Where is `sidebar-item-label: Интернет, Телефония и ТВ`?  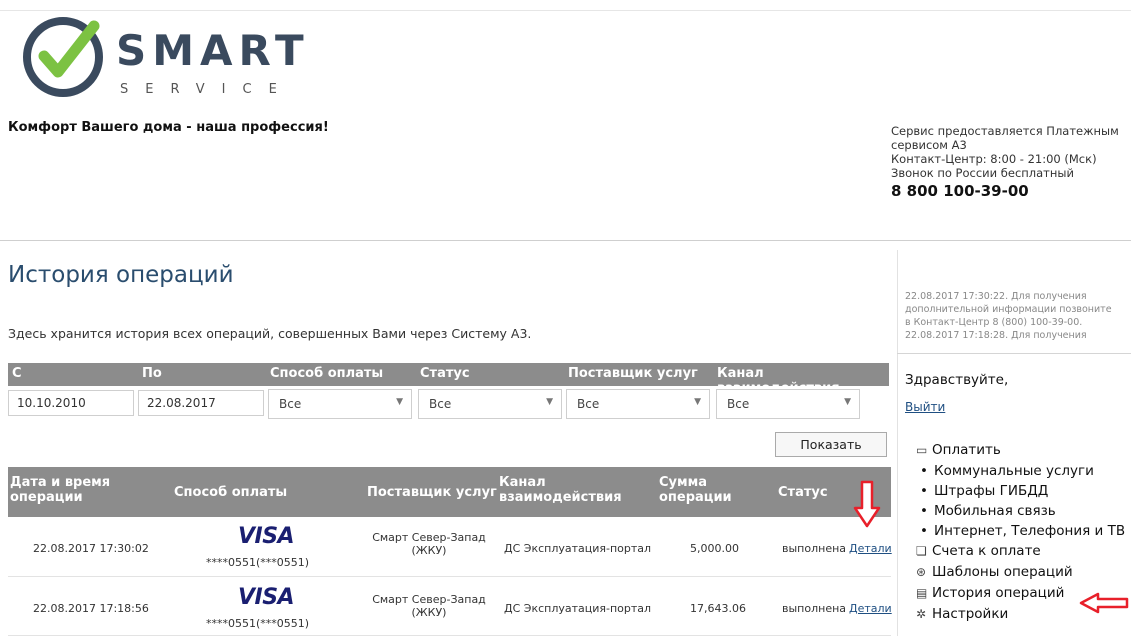 sidebar-item-label: Интернет, Телефония и ТВ is located at coordinates (1030, 531).